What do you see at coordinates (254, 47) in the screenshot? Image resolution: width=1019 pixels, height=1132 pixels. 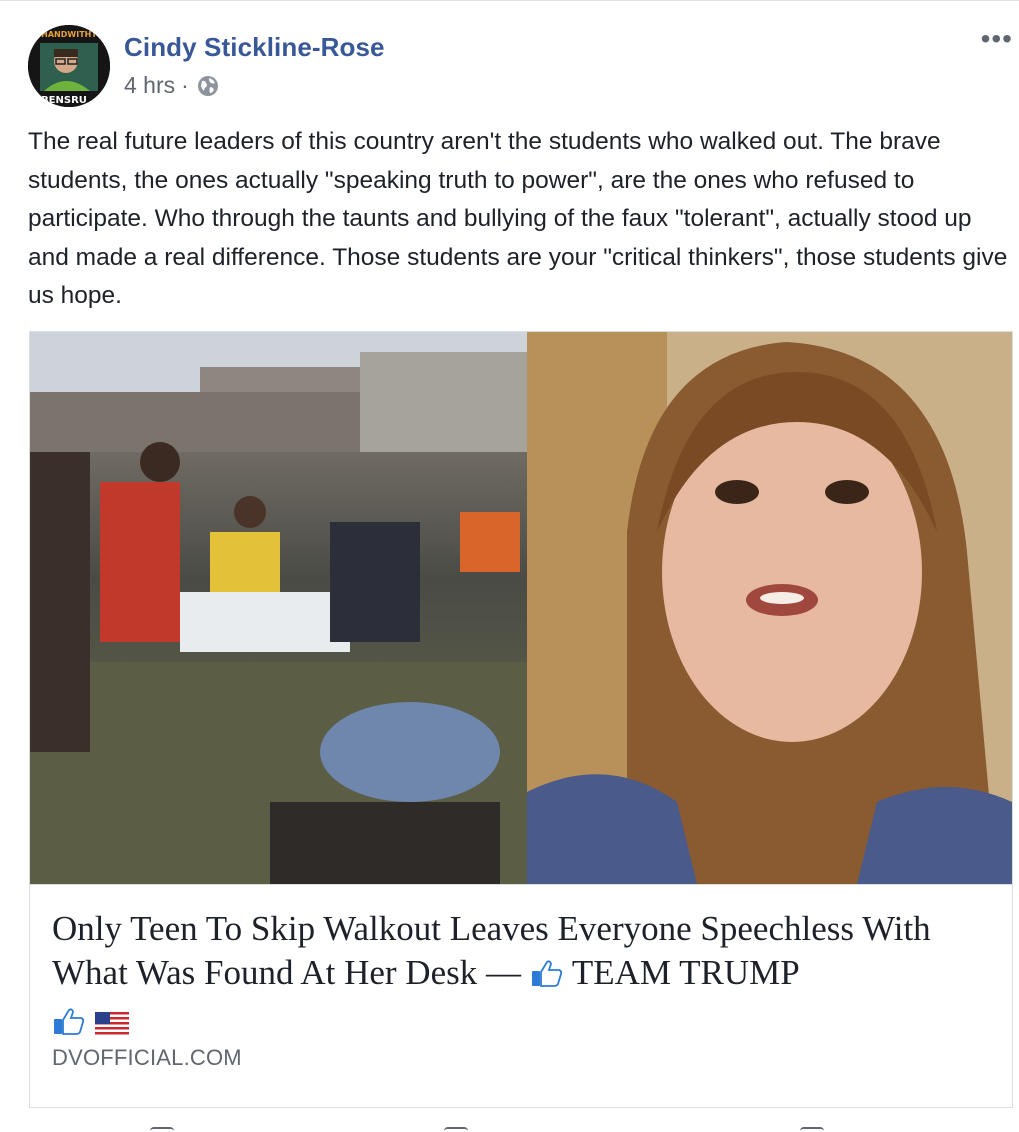 I see `author-name: Cindy Stickline-Rose` at bounding box center [254, 47].